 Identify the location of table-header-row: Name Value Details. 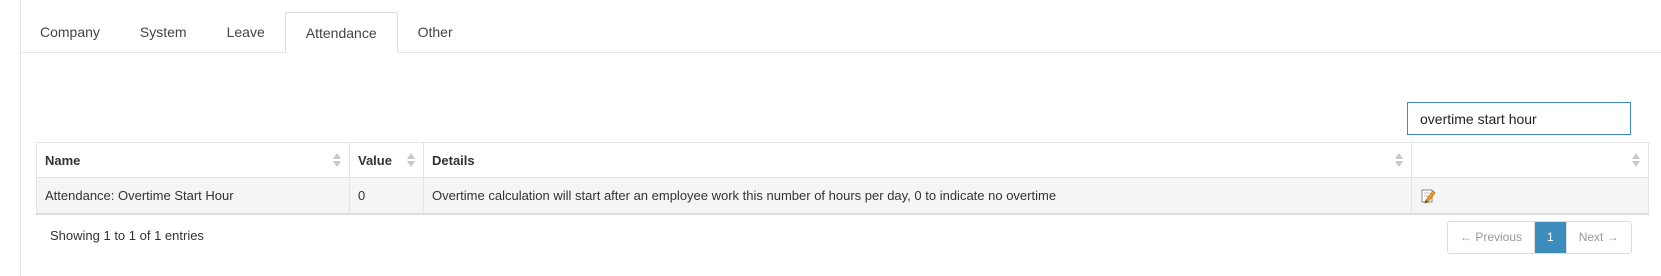
(842, 160).